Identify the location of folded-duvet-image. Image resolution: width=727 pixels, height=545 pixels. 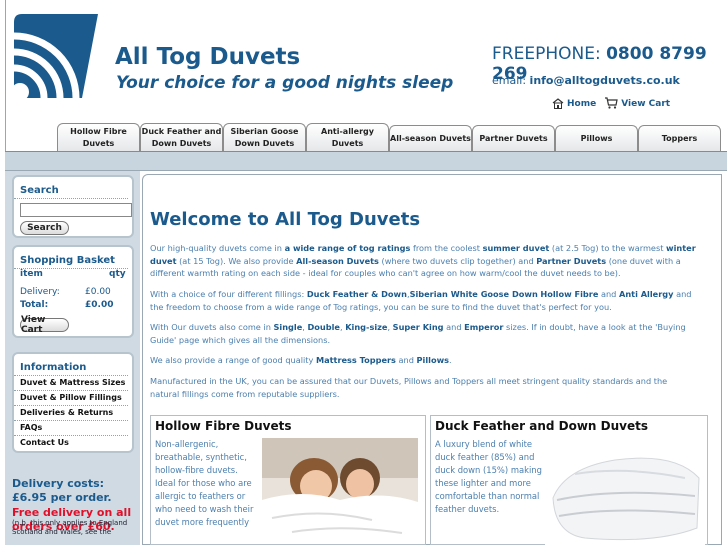
(625, 491).